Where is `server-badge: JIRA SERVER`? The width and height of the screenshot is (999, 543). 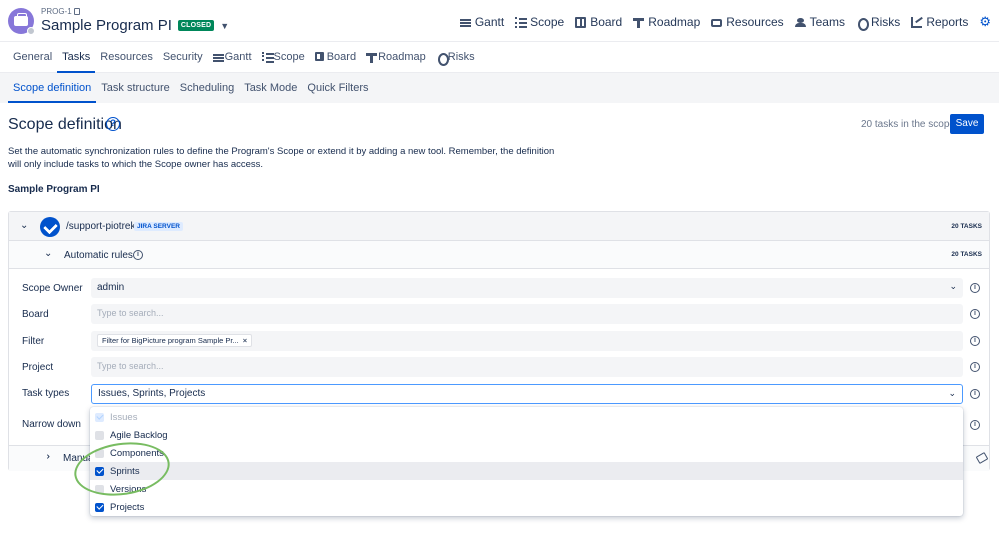
server-badge: JIRA SERVER is located at coordinates (158, 226).